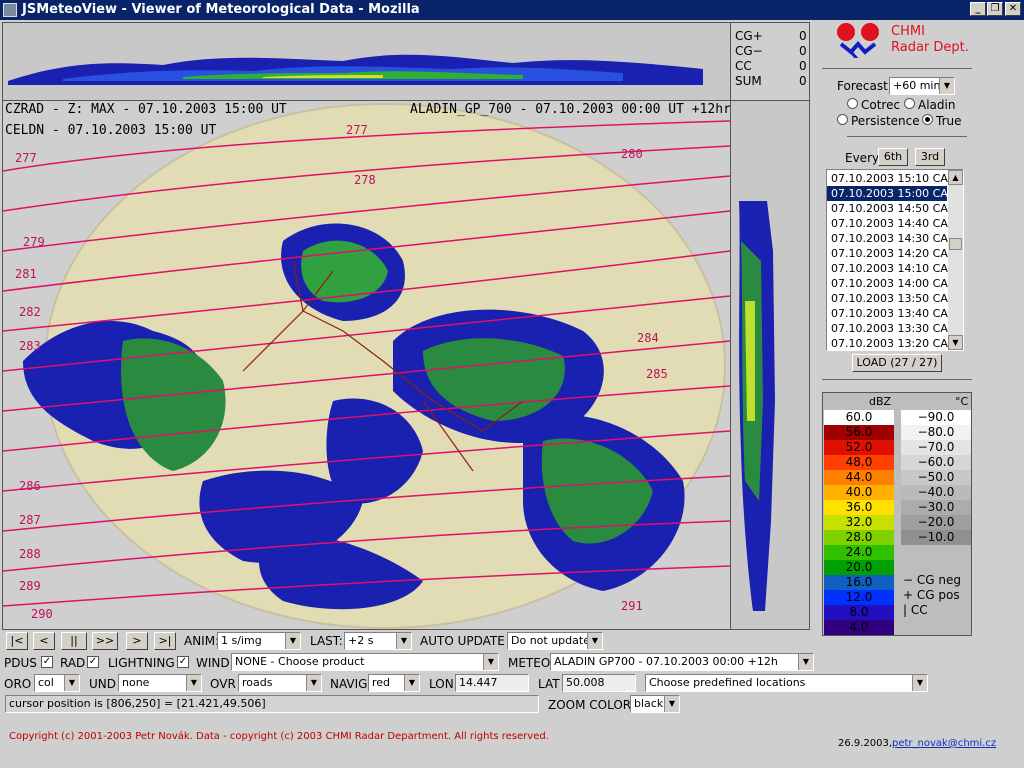 The width and height of the screenshot is (1024, 768). What do you see at coordinates (165, 641) in the screenshot?
I see `last-frame-button: >|` at bounding box center [165, 641].